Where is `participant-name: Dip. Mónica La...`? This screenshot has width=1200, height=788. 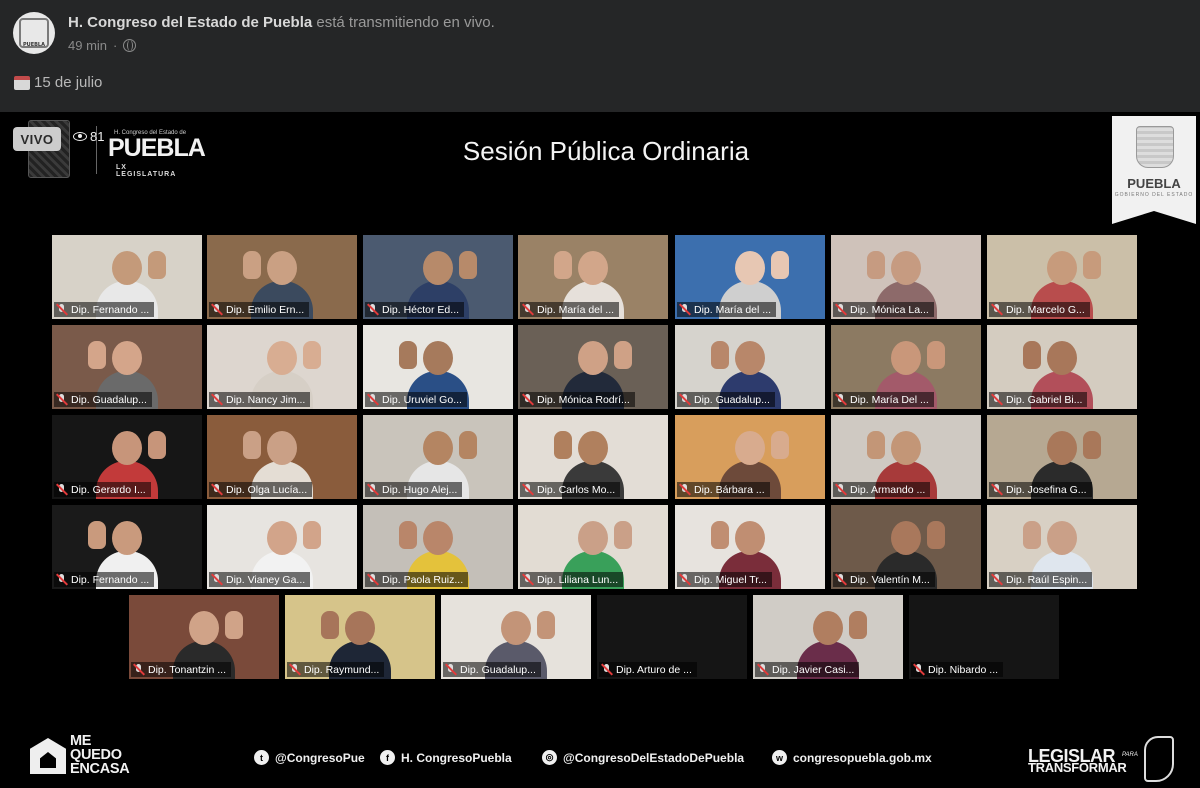
participant-name: Dip. Mónica La... is located at coordinates (889, 309).